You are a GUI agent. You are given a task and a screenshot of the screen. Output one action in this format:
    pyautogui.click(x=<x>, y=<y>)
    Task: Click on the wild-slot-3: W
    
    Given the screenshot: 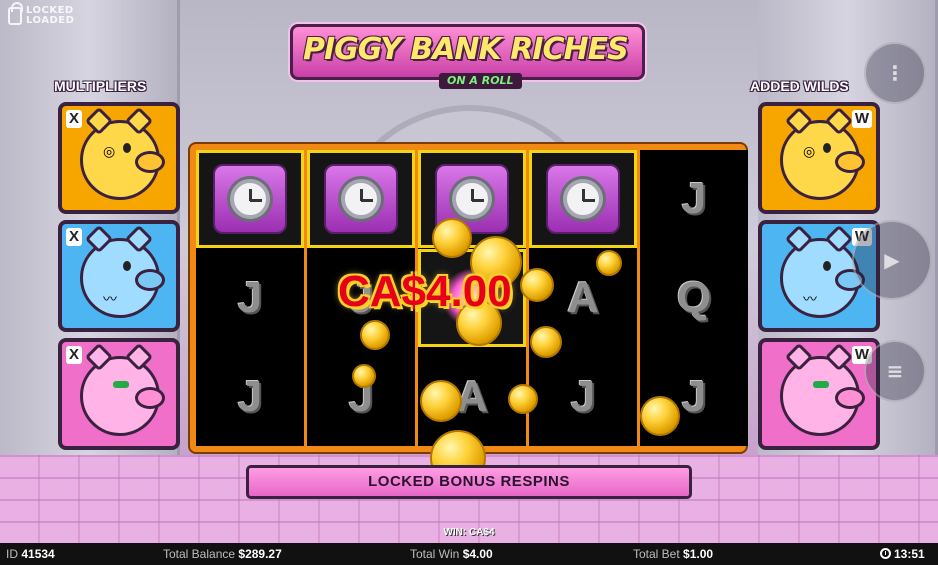 What is the action you would take?
    pyautogui.click(x=819, y=394)
    